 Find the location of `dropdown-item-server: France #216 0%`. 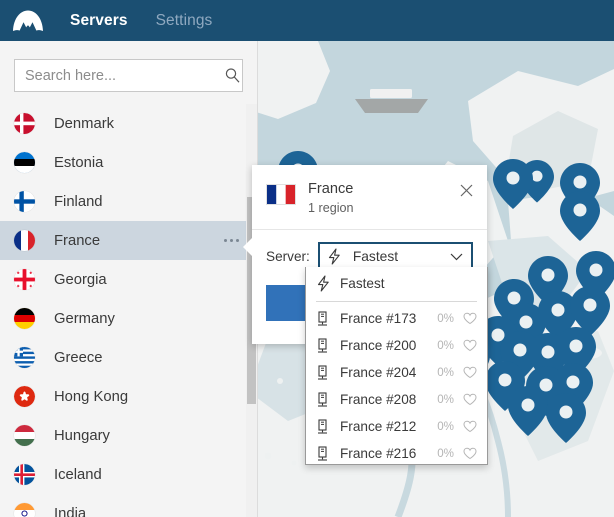

dropdown-item-server: France #216 0% is located at coordinates (396, 452).